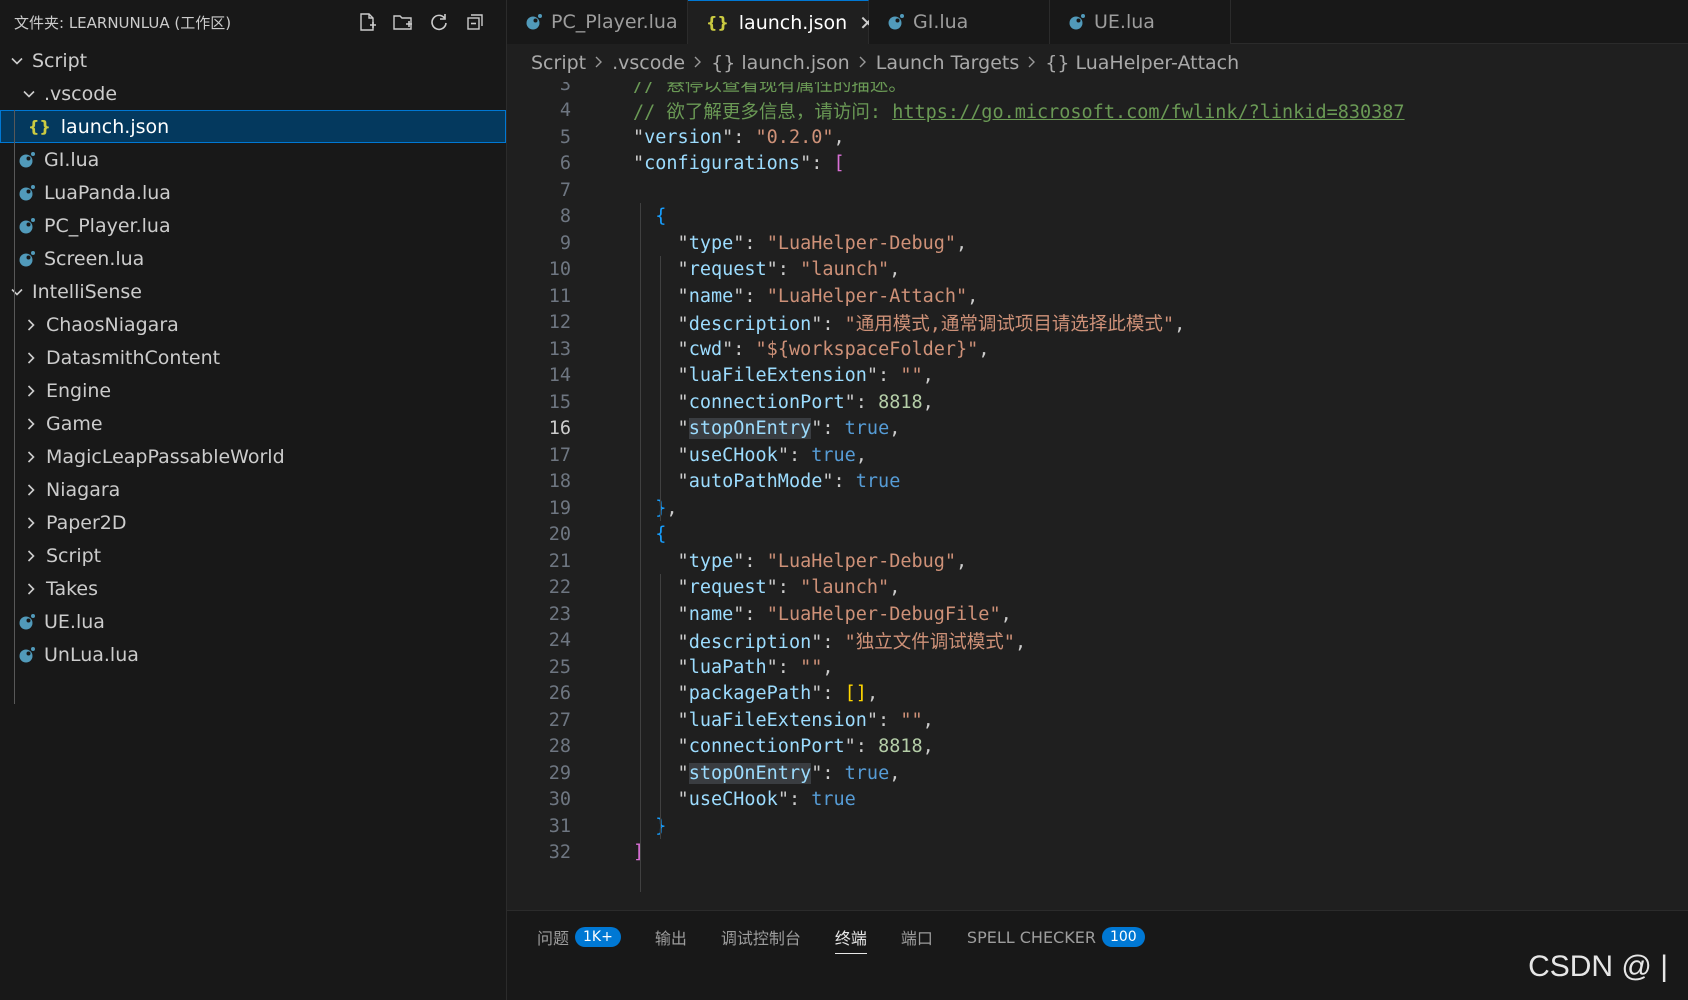  I want to click on tab-launch-json: {} launch.json ✕, so click(782, 22).